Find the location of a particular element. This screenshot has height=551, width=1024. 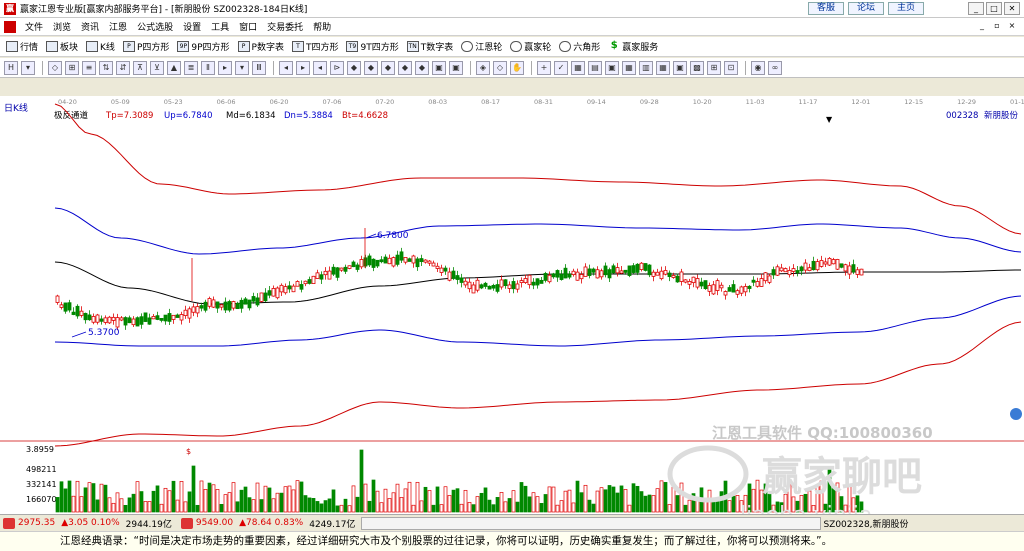

draw-tool-button-0: H is located at coordinates (11, 67).